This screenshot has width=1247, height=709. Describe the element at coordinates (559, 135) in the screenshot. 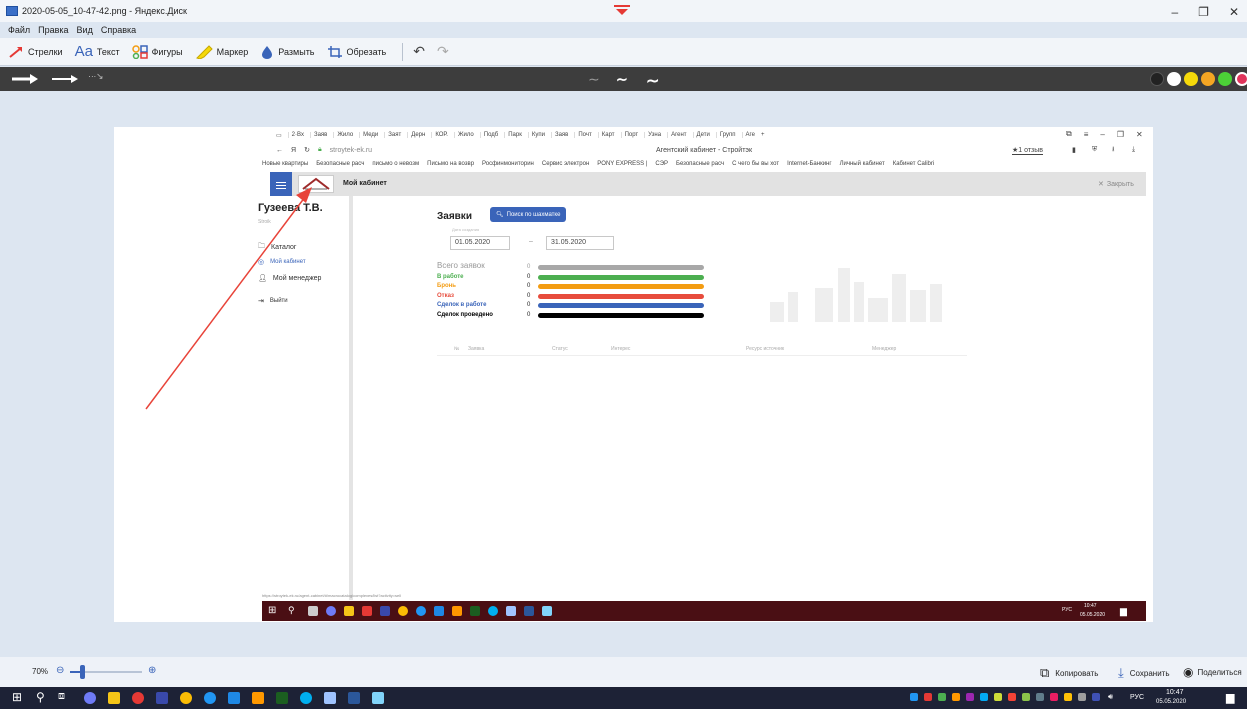

I see `browser-tab: Заяв` at that location.